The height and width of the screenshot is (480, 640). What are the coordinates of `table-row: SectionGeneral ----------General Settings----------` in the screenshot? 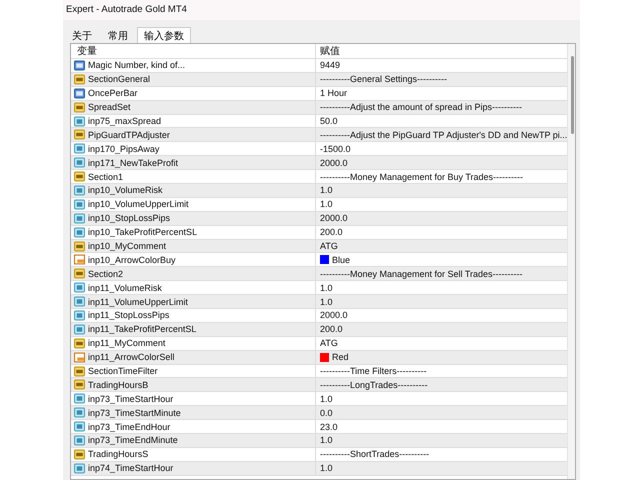 It's located at (319, 79).